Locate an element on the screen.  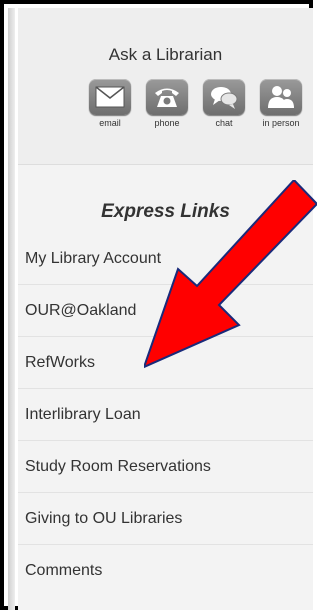
email-contact: email is located at coordinates (110, 103).